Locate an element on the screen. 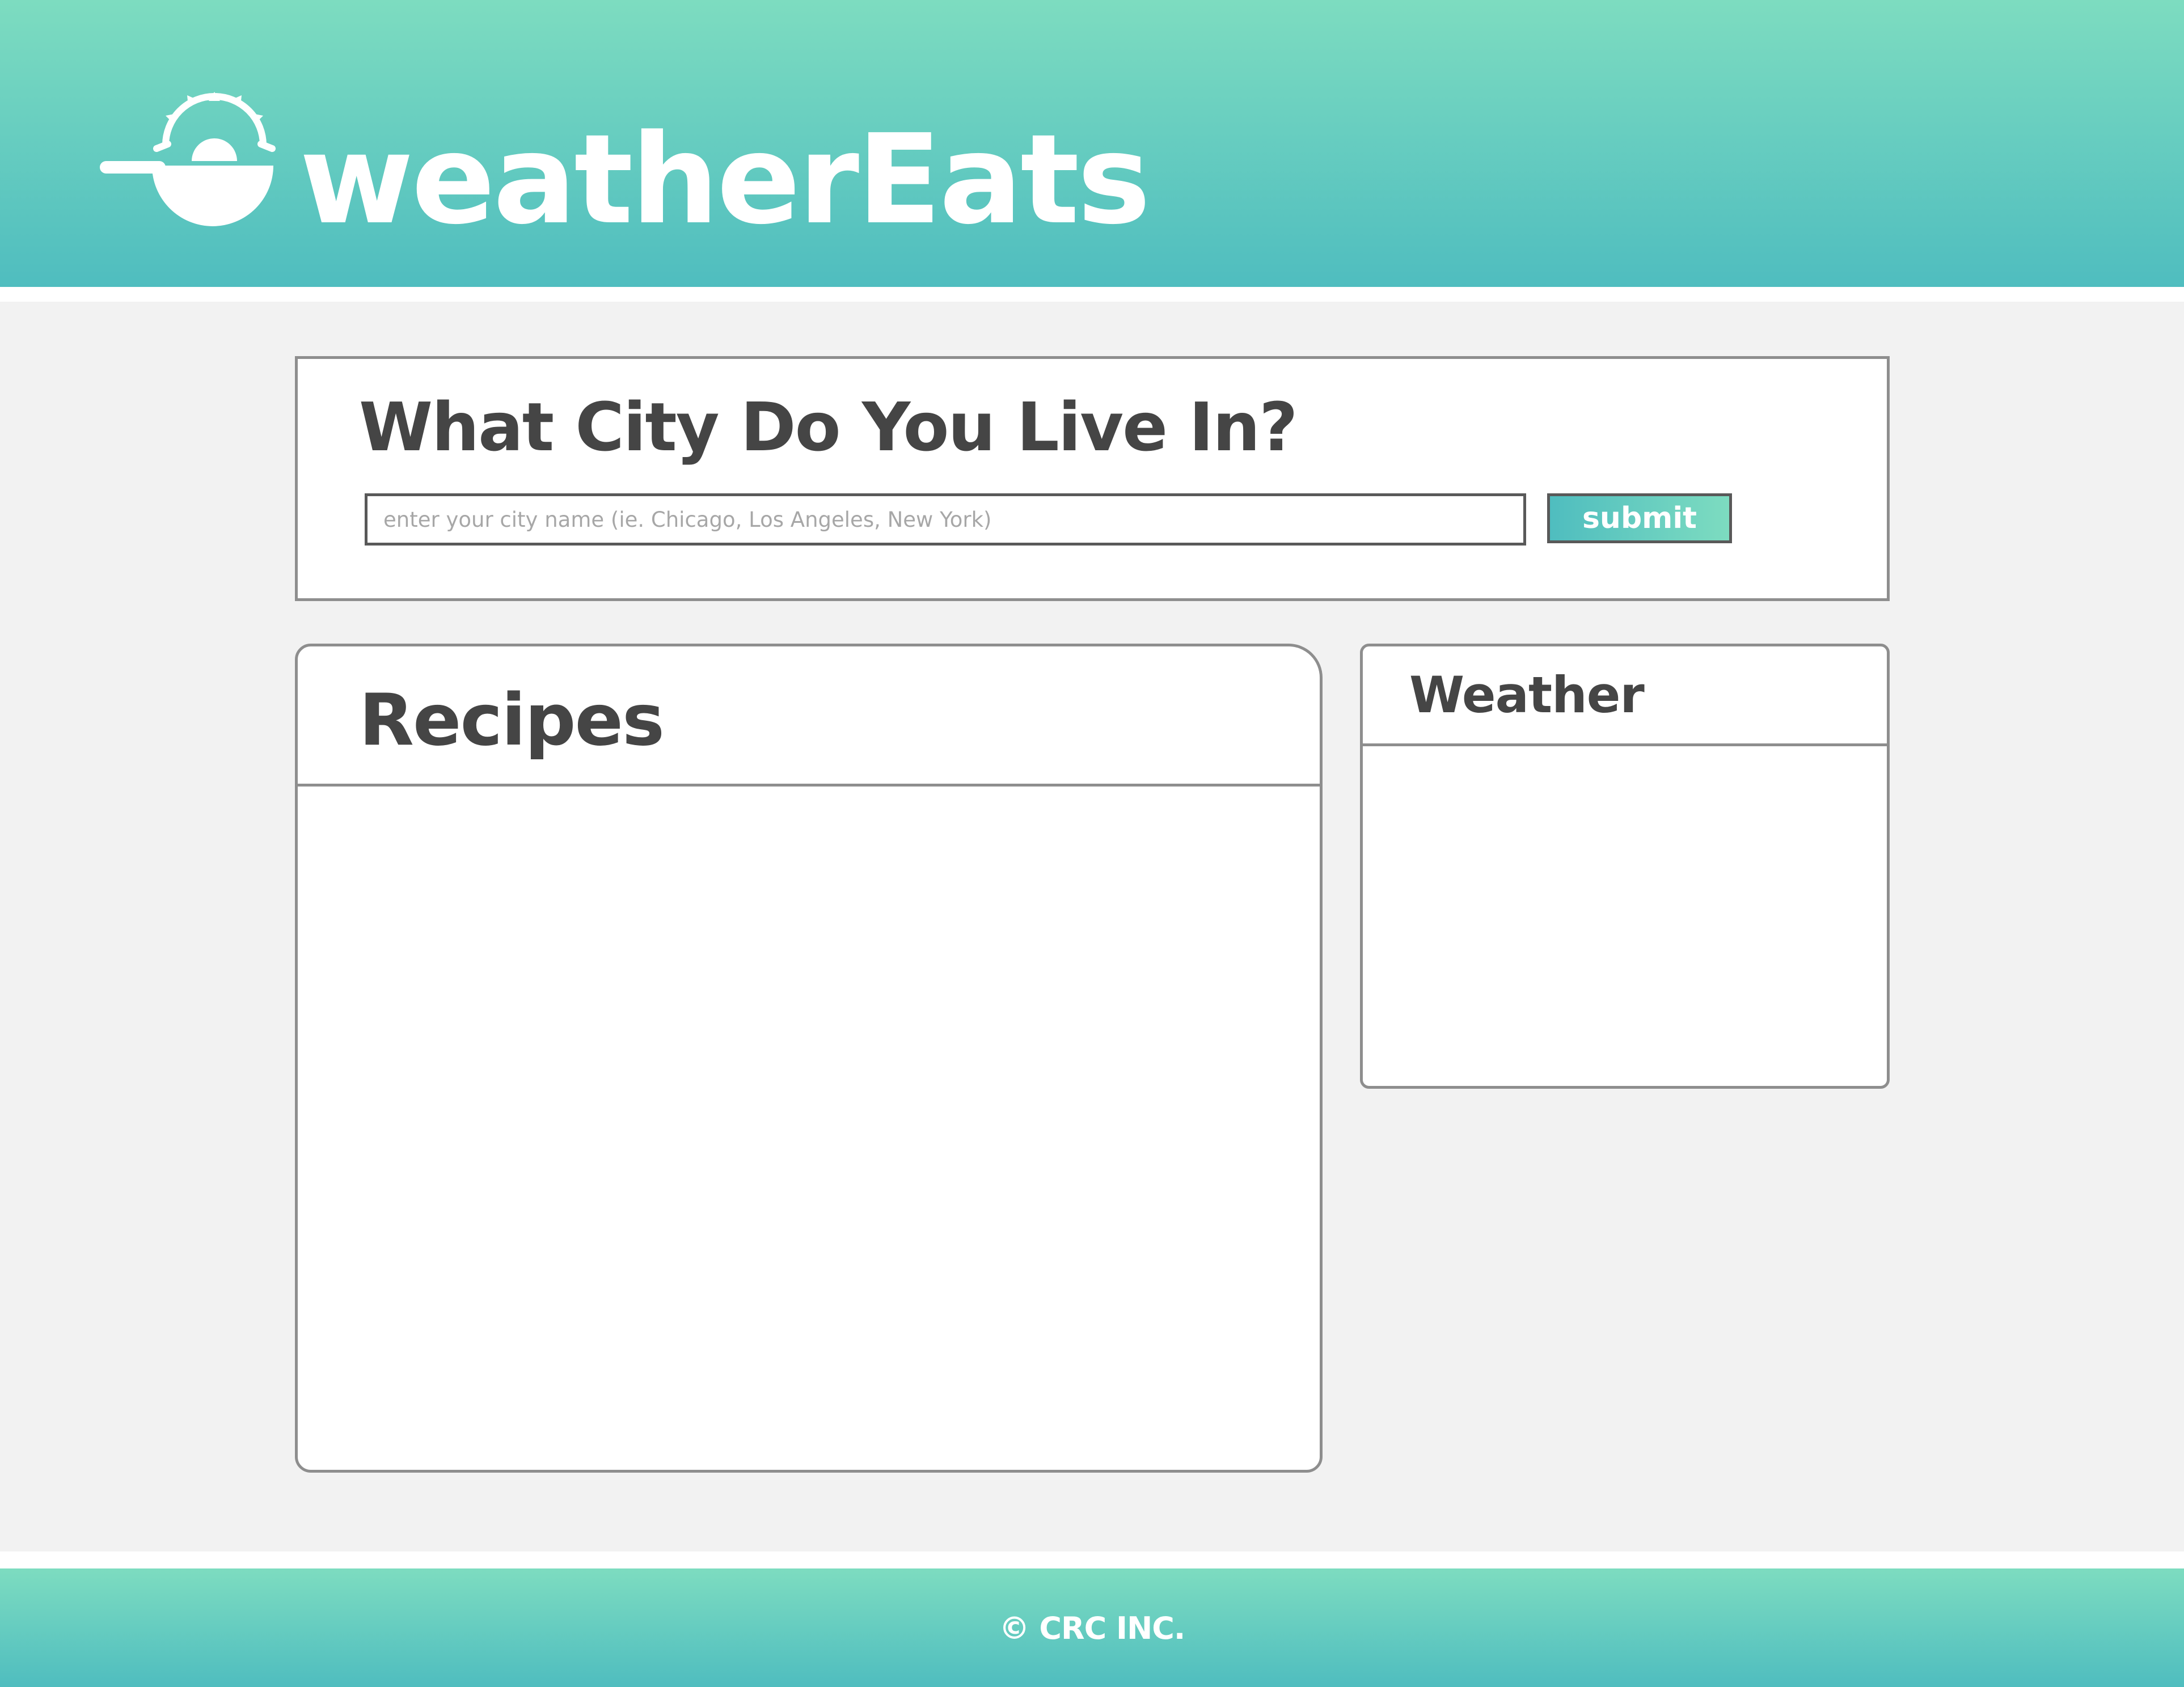 The image size is (2184, 1687). recipes-title: Recipes is located at coordinates (512, 720).